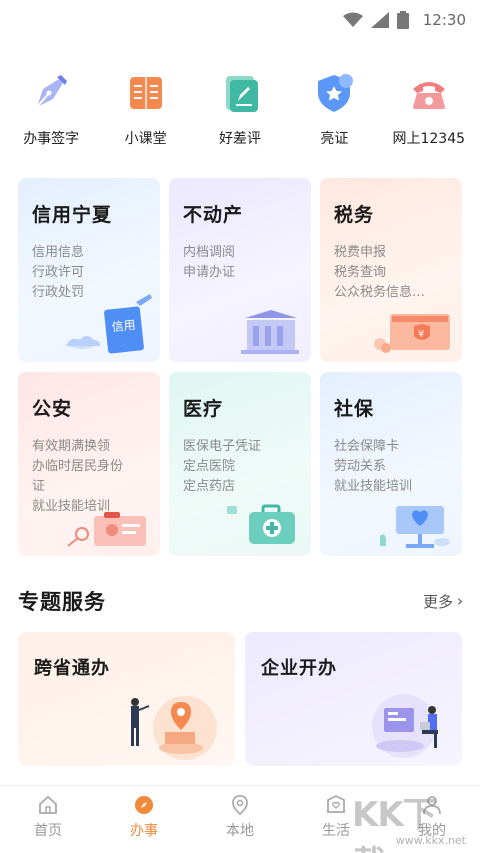 The image size is (480, 853). I want to click on watermark-url: www.kkx.net, so click(430, 840).